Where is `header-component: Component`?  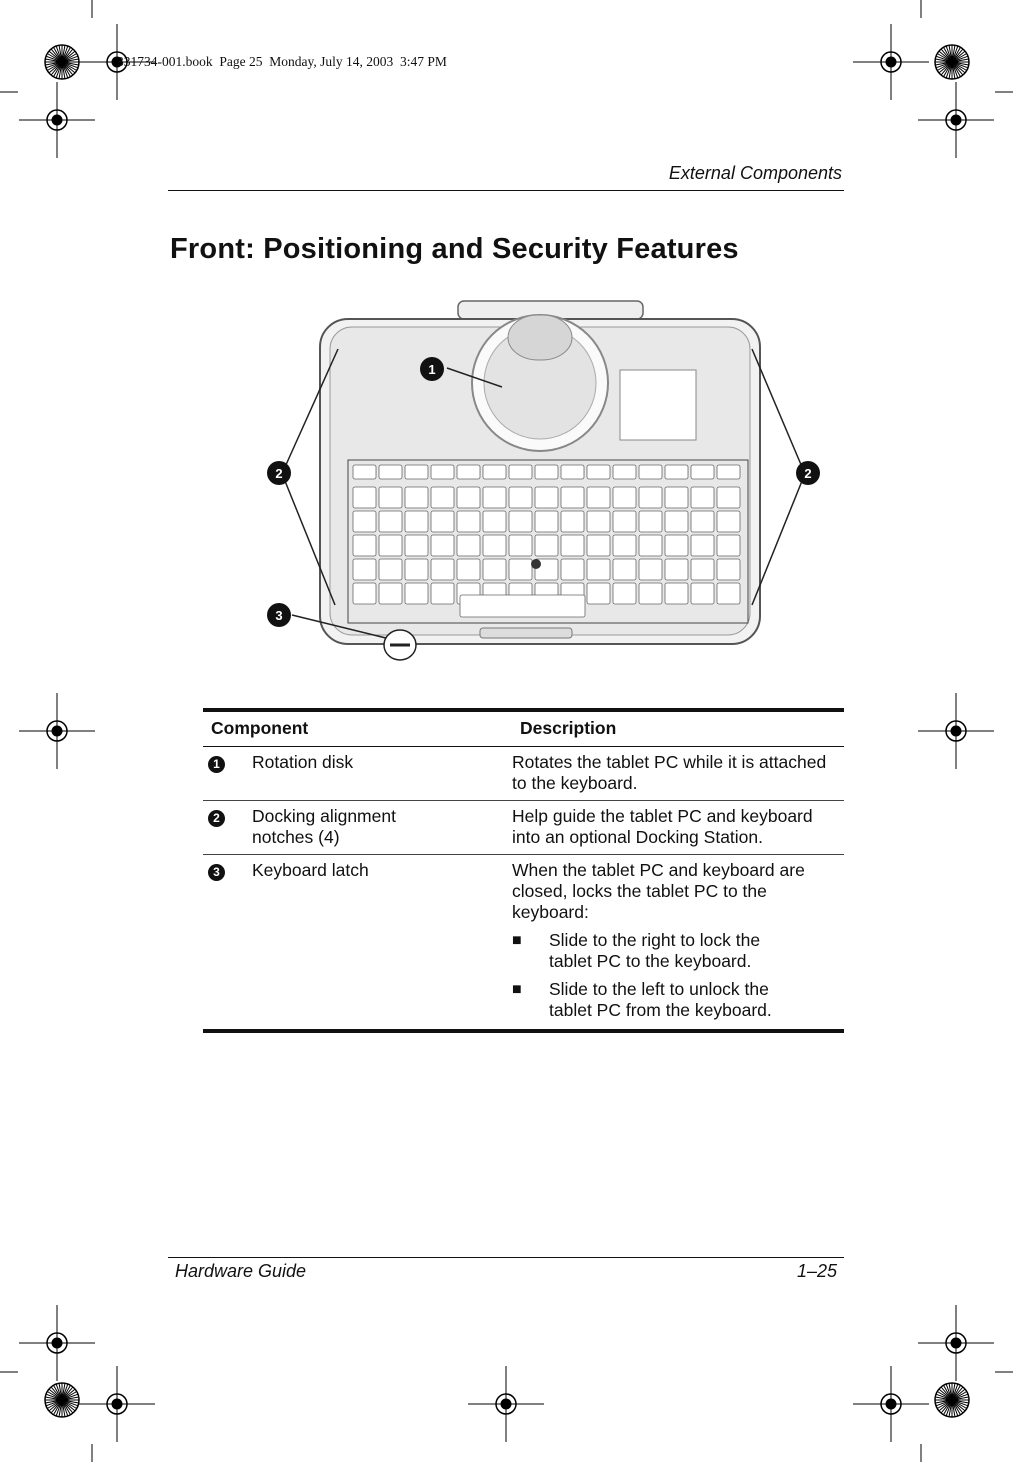 header-component: Component is located at coordinates (357, 727).